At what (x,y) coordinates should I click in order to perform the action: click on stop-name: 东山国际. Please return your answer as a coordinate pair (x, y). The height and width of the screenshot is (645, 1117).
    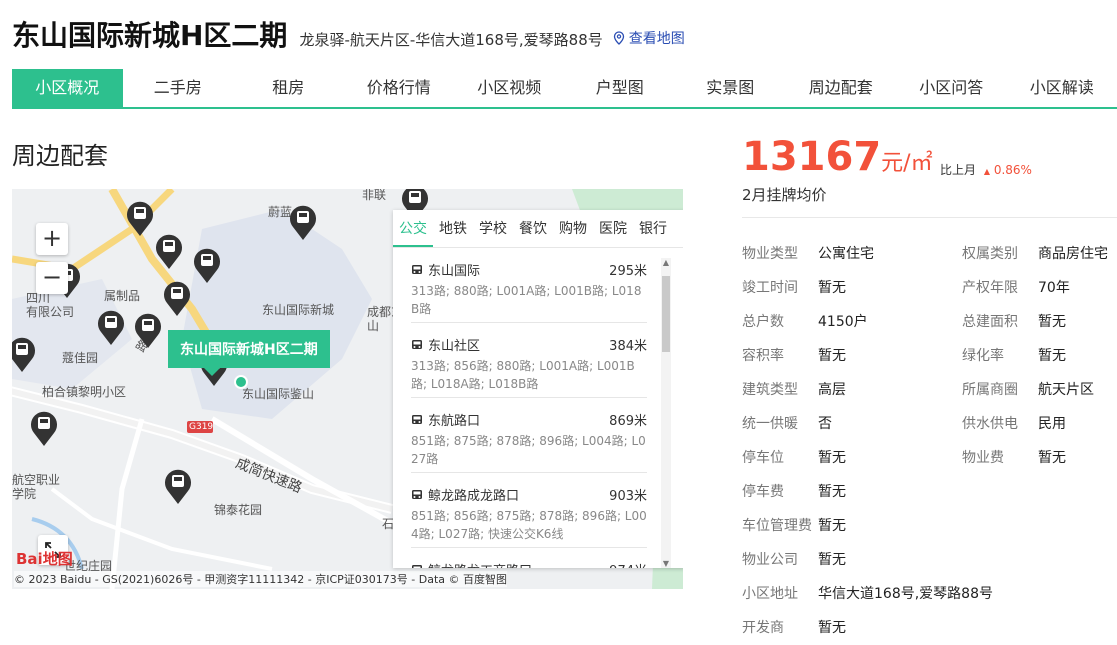
    Looking at the image, I should click on (454, 269).